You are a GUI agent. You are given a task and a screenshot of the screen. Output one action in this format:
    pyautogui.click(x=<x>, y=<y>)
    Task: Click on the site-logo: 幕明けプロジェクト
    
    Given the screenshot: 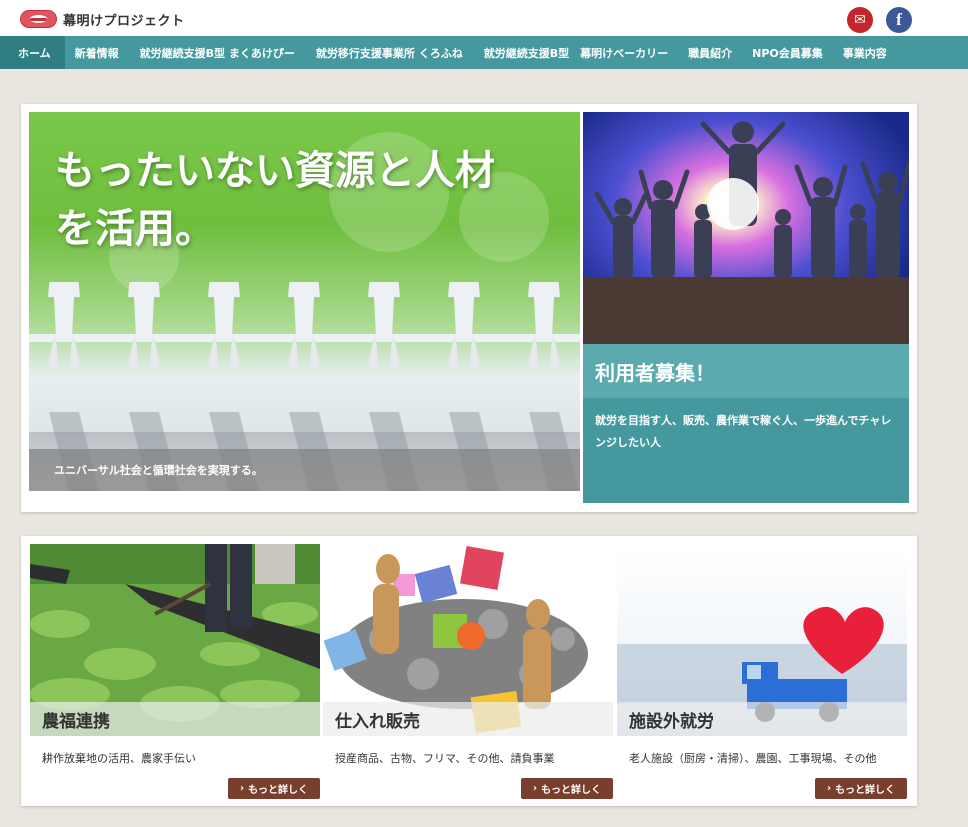 What is the action you would take?
    pyautogui.click(x=102, y=19)
    